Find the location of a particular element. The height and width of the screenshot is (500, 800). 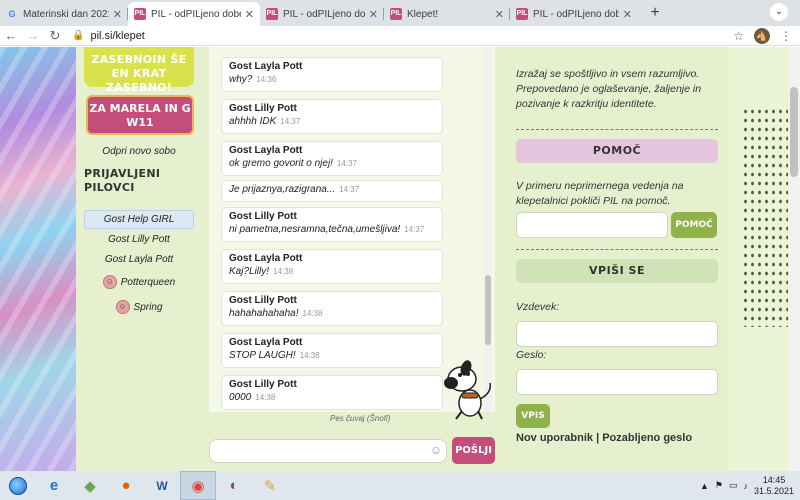

chat-scrollbar is located at coordinates (488, 229).